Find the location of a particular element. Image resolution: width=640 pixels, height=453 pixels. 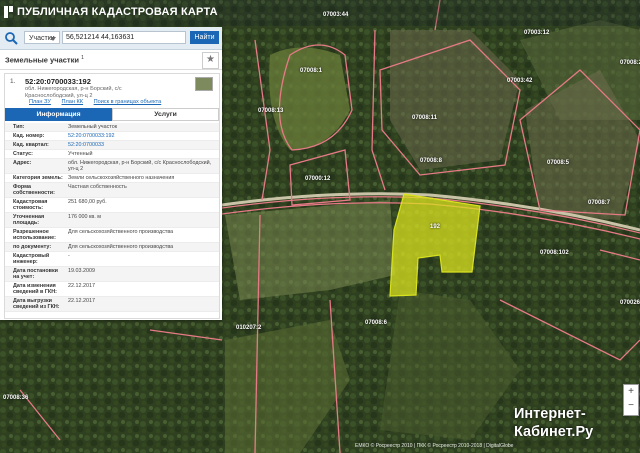

section-title: Земельные участки 1 is located at coordinates (44, 60).